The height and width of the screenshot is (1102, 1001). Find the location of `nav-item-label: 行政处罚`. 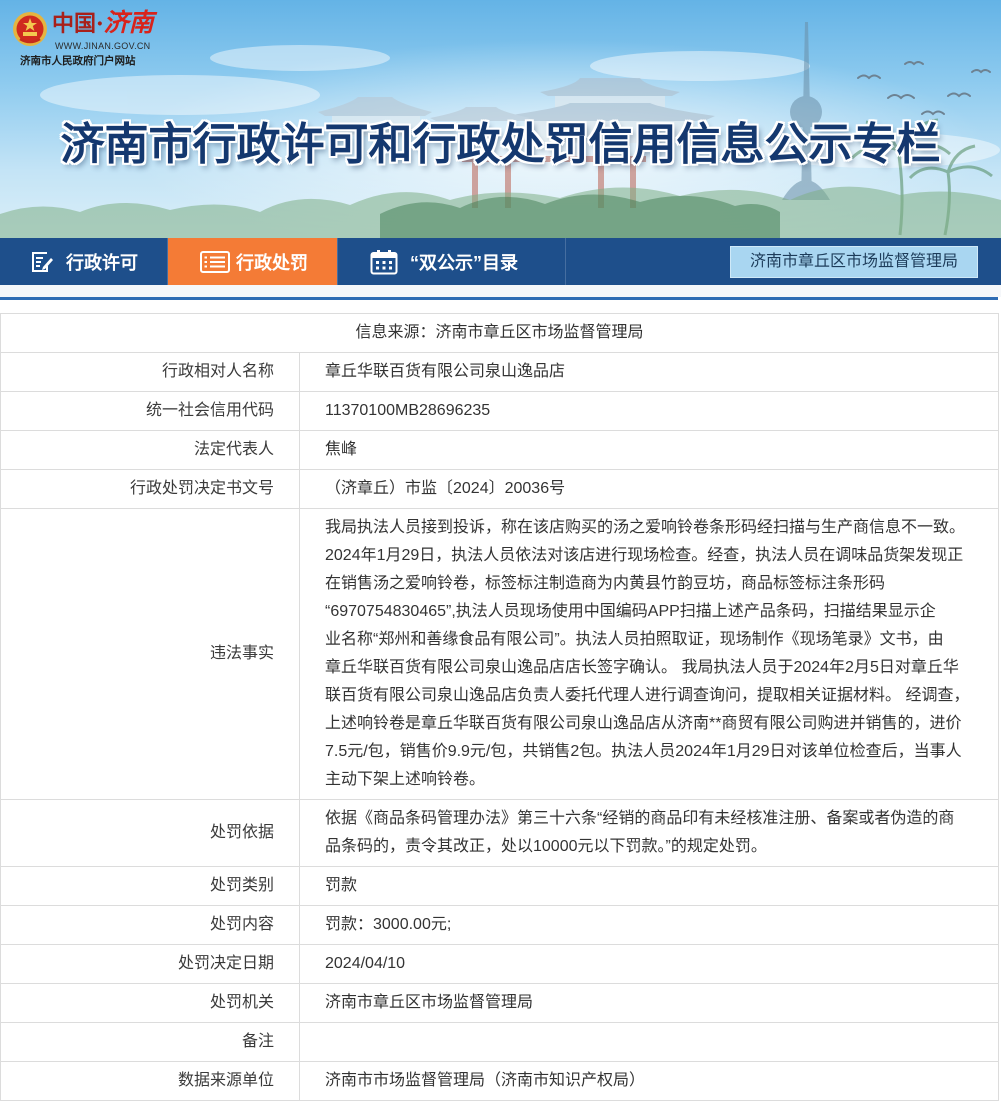

nav-item-label: 行政处罚 is located at coordinates (272, 262).